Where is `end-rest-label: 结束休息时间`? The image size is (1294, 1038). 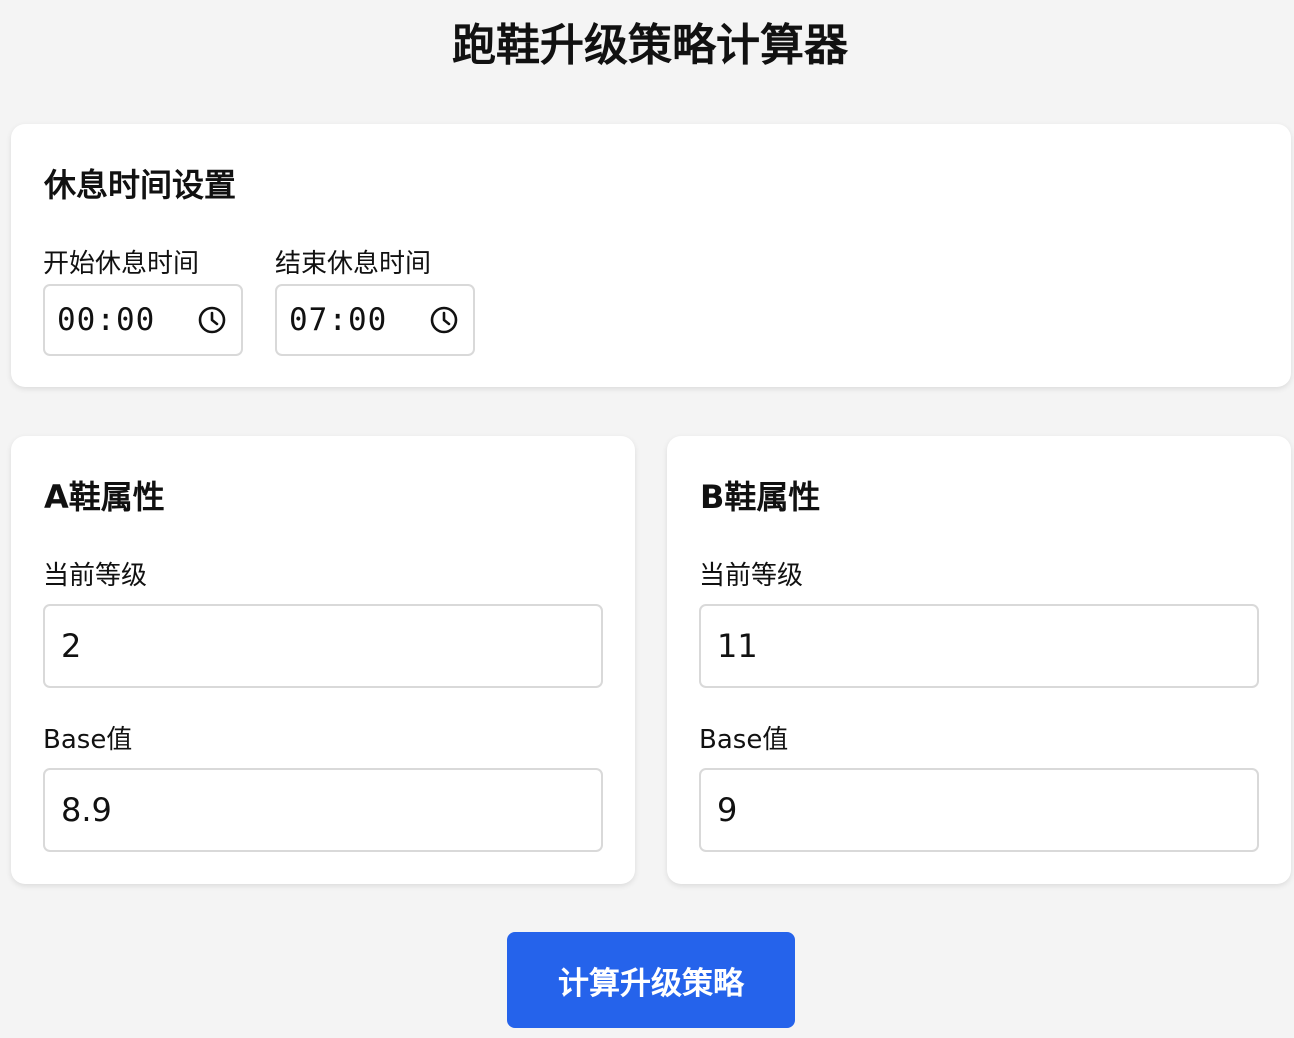 end-rest-label: 结束休息时间 is located at coordinates (353, 264).